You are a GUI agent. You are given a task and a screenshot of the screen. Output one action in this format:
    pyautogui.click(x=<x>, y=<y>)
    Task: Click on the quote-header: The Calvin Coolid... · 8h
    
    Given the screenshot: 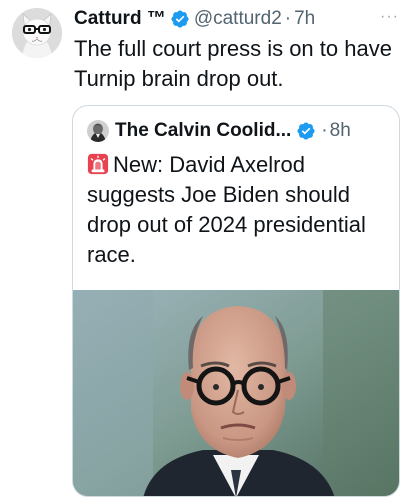 What is the action you would take?
    pyautogui.click(x=238, y=131)
    